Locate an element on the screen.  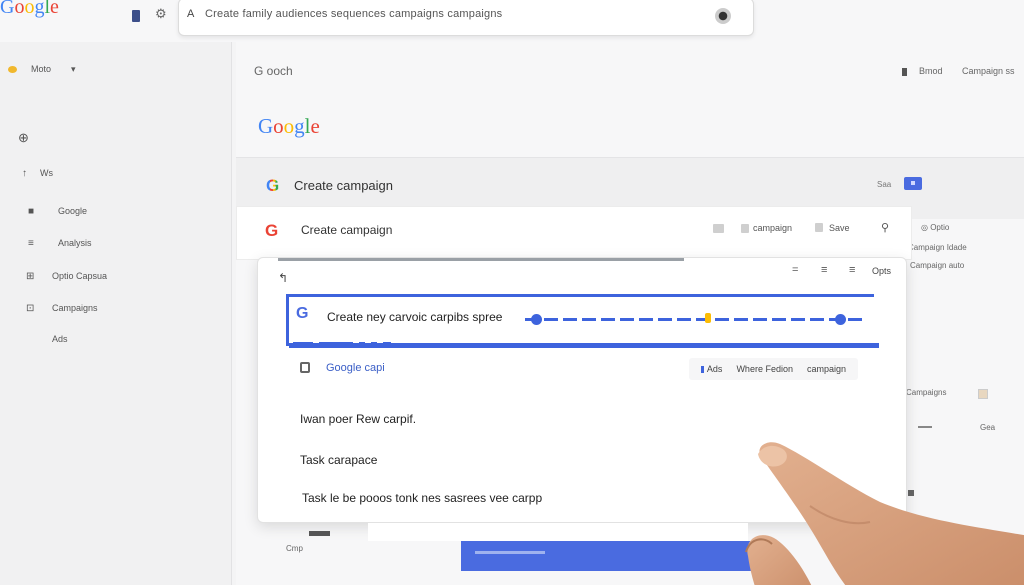
loading-bar is located at coordinates (695, 319).